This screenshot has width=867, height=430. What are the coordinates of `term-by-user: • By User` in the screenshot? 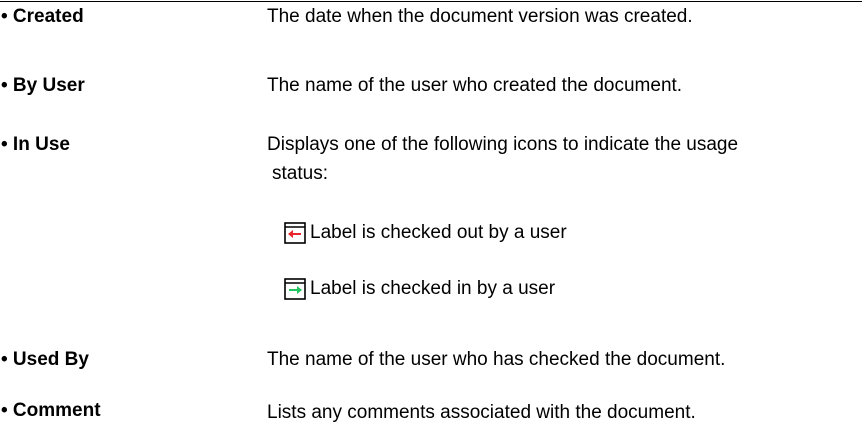 It's located at (43, 85).